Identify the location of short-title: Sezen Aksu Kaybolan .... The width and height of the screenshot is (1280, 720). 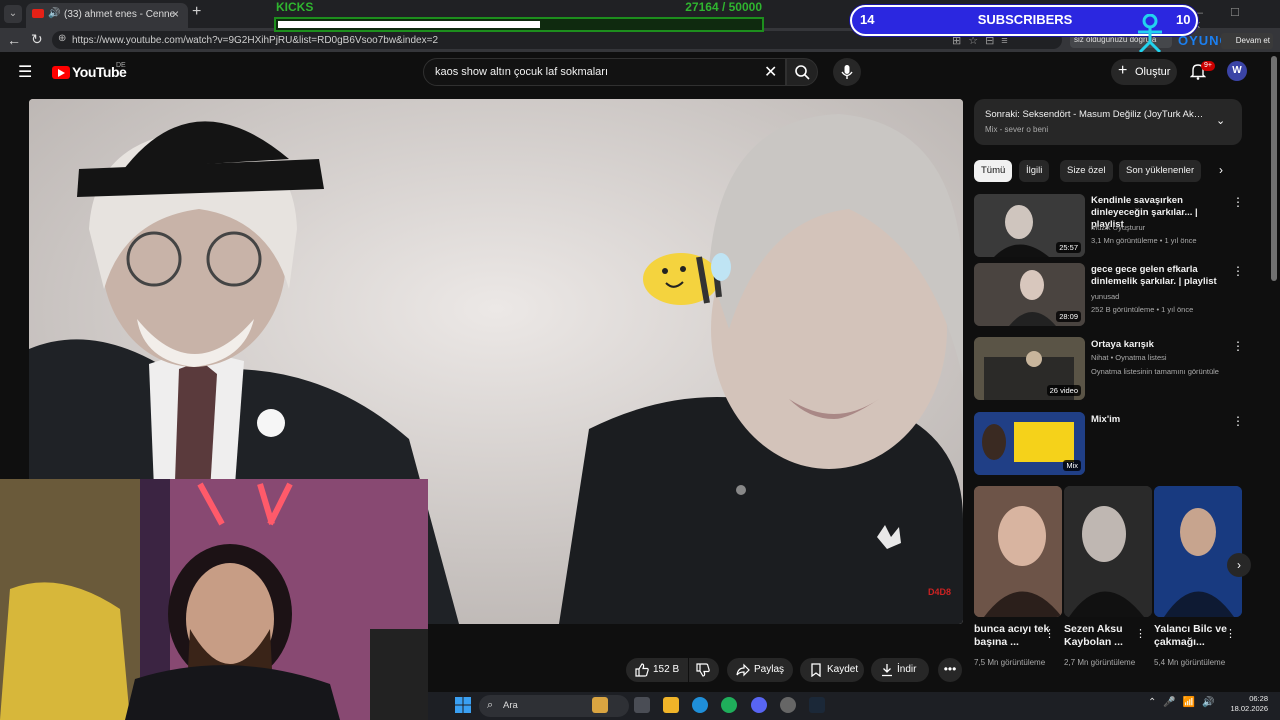
(1102, 636).